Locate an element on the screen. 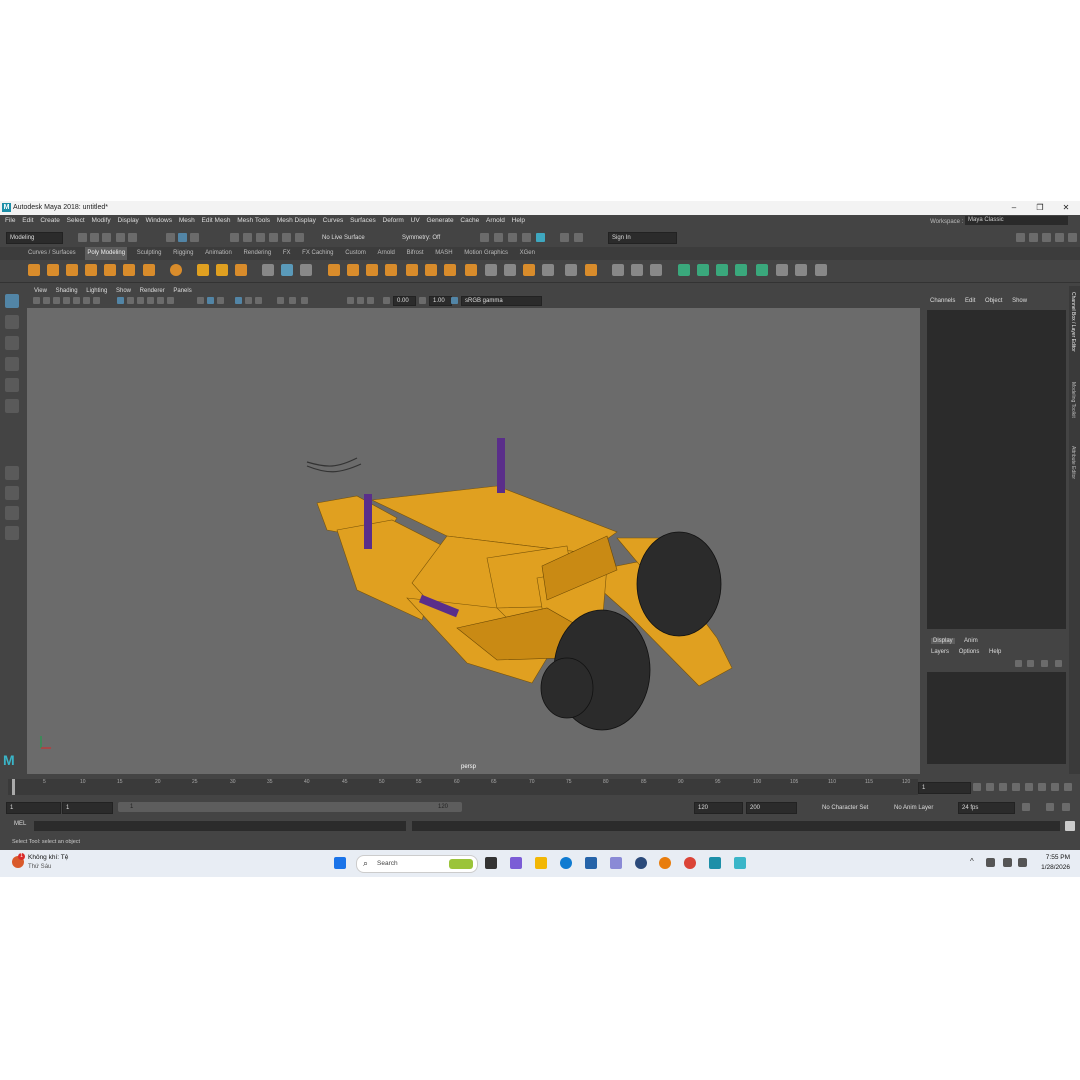 Image resolution: width=1080 pixels, height=1080 pixels. harden-edge-icon is located at coordinates (821, 270).